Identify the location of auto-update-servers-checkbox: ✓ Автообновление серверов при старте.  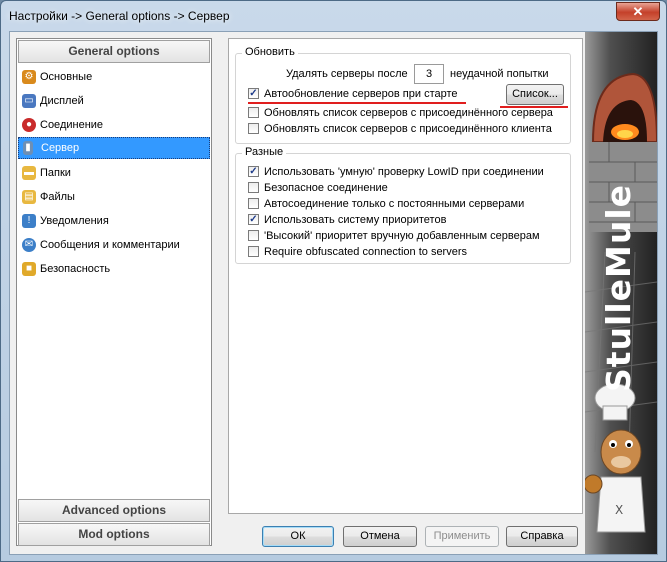
(363, 94).